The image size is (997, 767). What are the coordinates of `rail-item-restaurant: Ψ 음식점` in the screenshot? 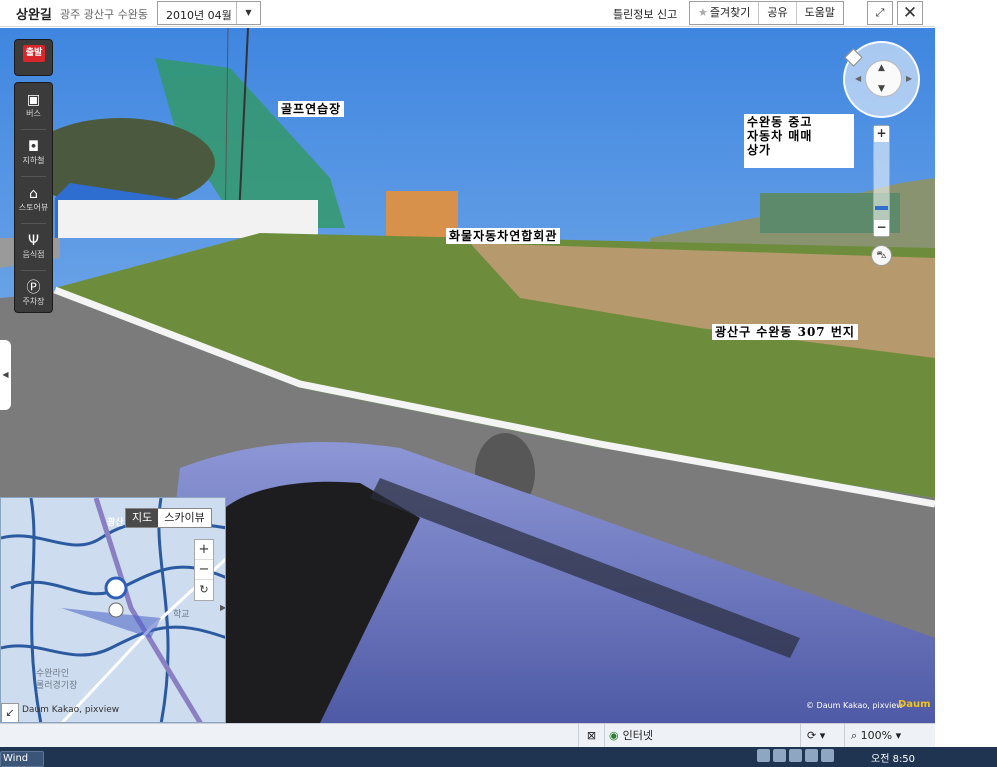 It's located at (33, 247).